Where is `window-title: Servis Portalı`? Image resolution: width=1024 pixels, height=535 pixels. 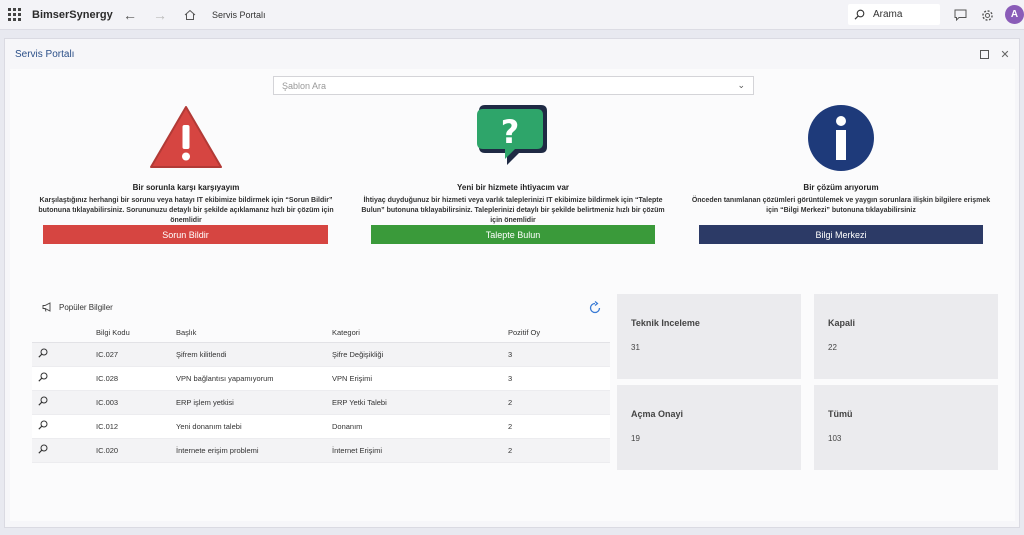
window-title: Servis Portalı is located at coordinates (45, 54).